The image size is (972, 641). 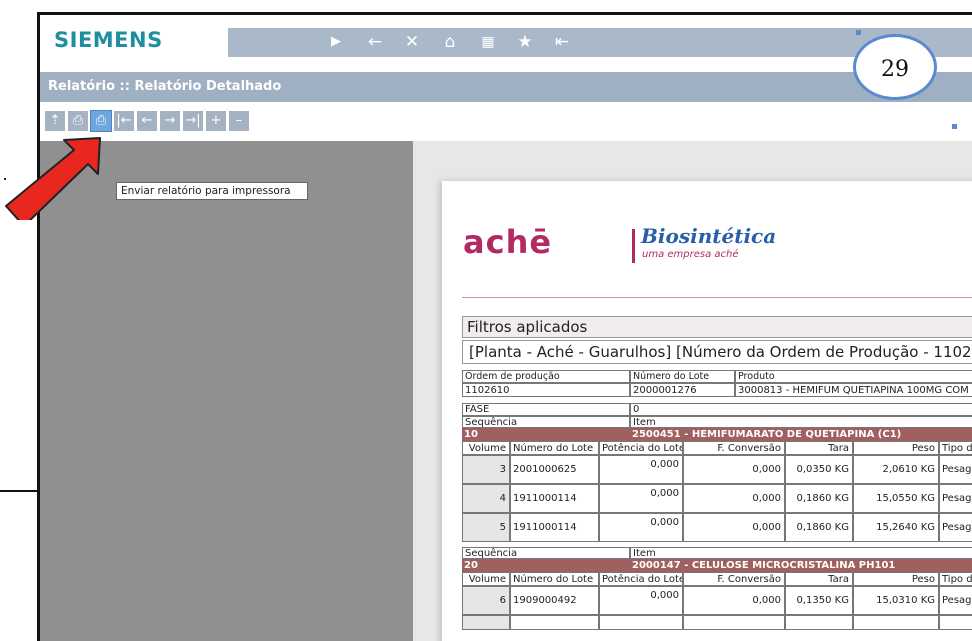 I want to click on print-tooltip: Enviar relatório para impressora, so click(x=212, y=191).